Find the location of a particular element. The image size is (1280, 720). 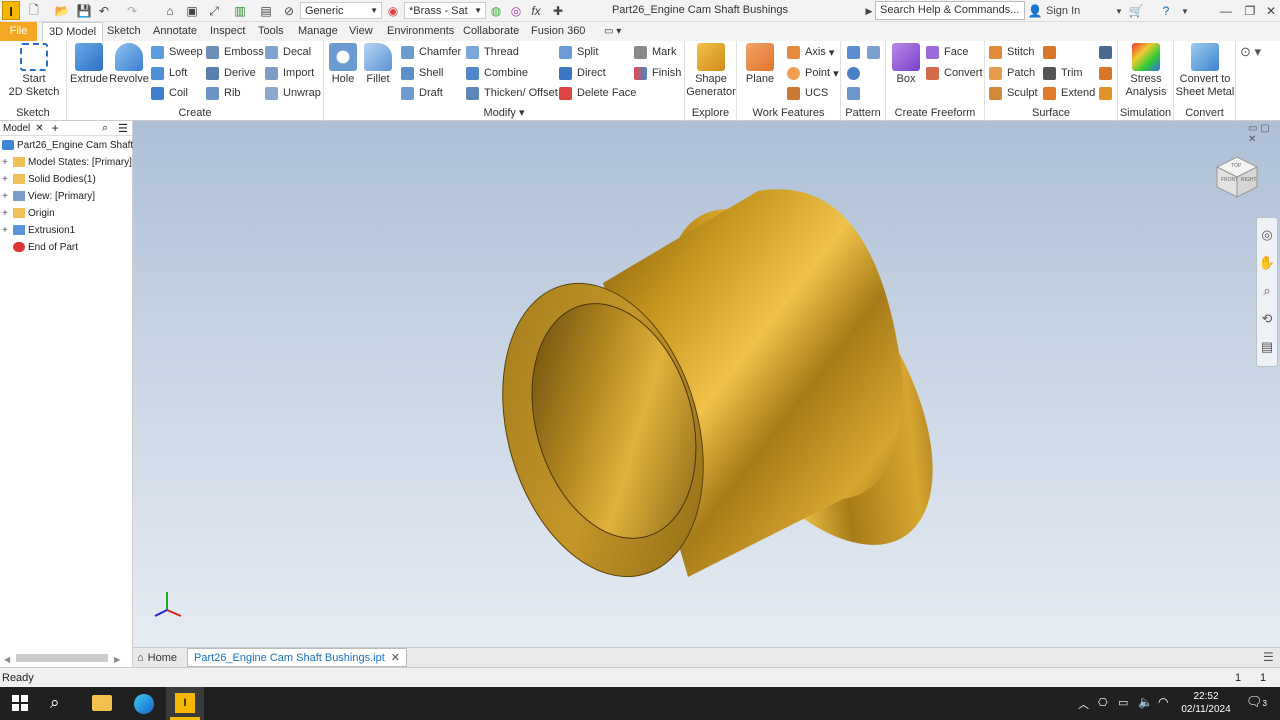

tree-item-solid-bodies: + Solid Bodies(1) is located at coordinates (48, 179).